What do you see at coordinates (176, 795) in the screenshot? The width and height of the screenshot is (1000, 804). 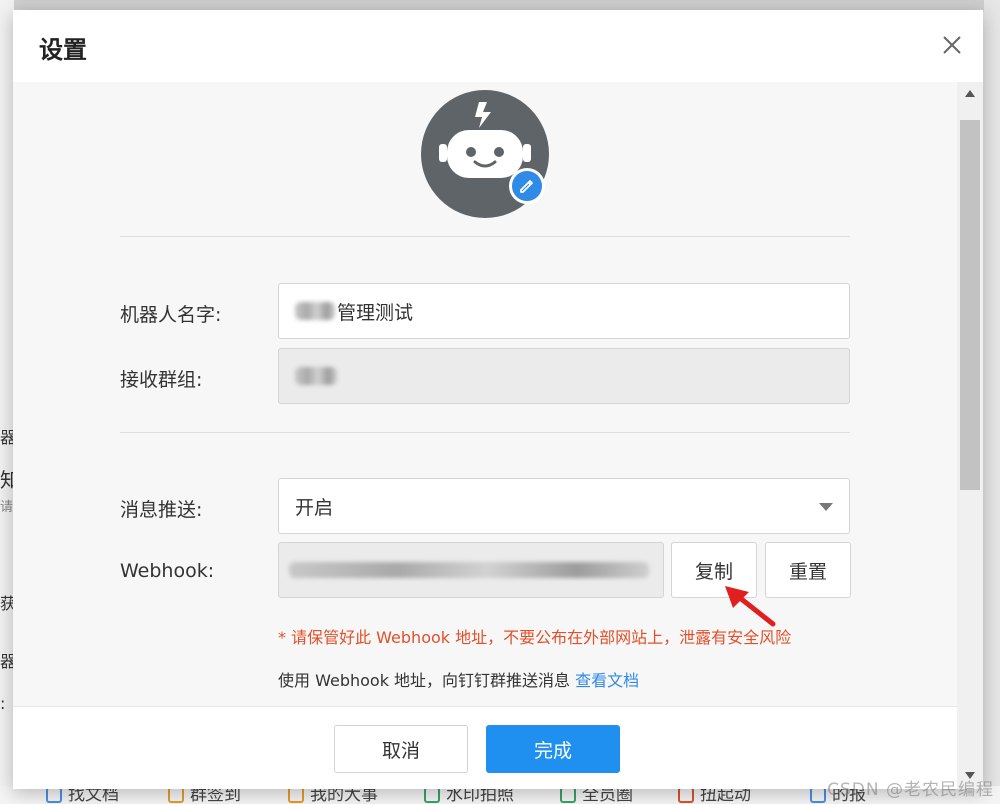 I see `checkin-icon` at bounding box center [176, 795].